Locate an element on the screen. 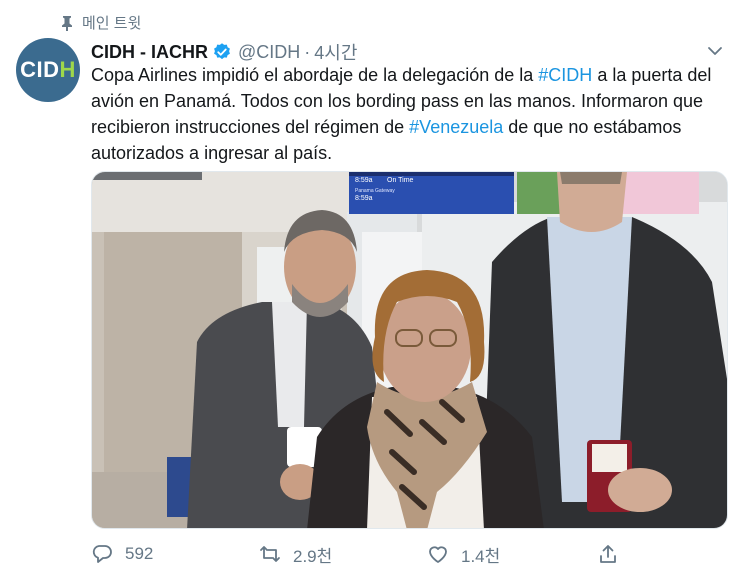 The image size is (744, 573). reply-count: 592 is located at coordinates (139, 553).